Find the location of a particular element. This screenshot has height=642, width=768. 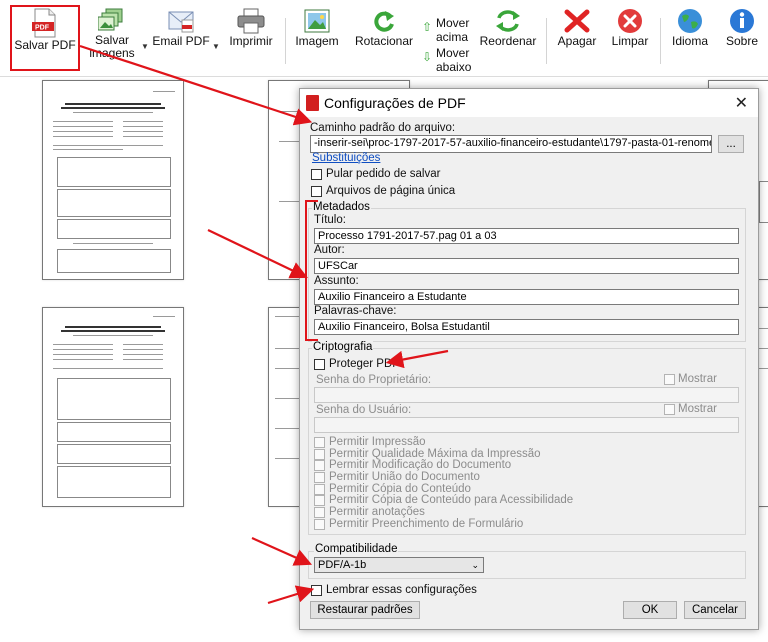

delete-icon is located at coordinates (577, 21).